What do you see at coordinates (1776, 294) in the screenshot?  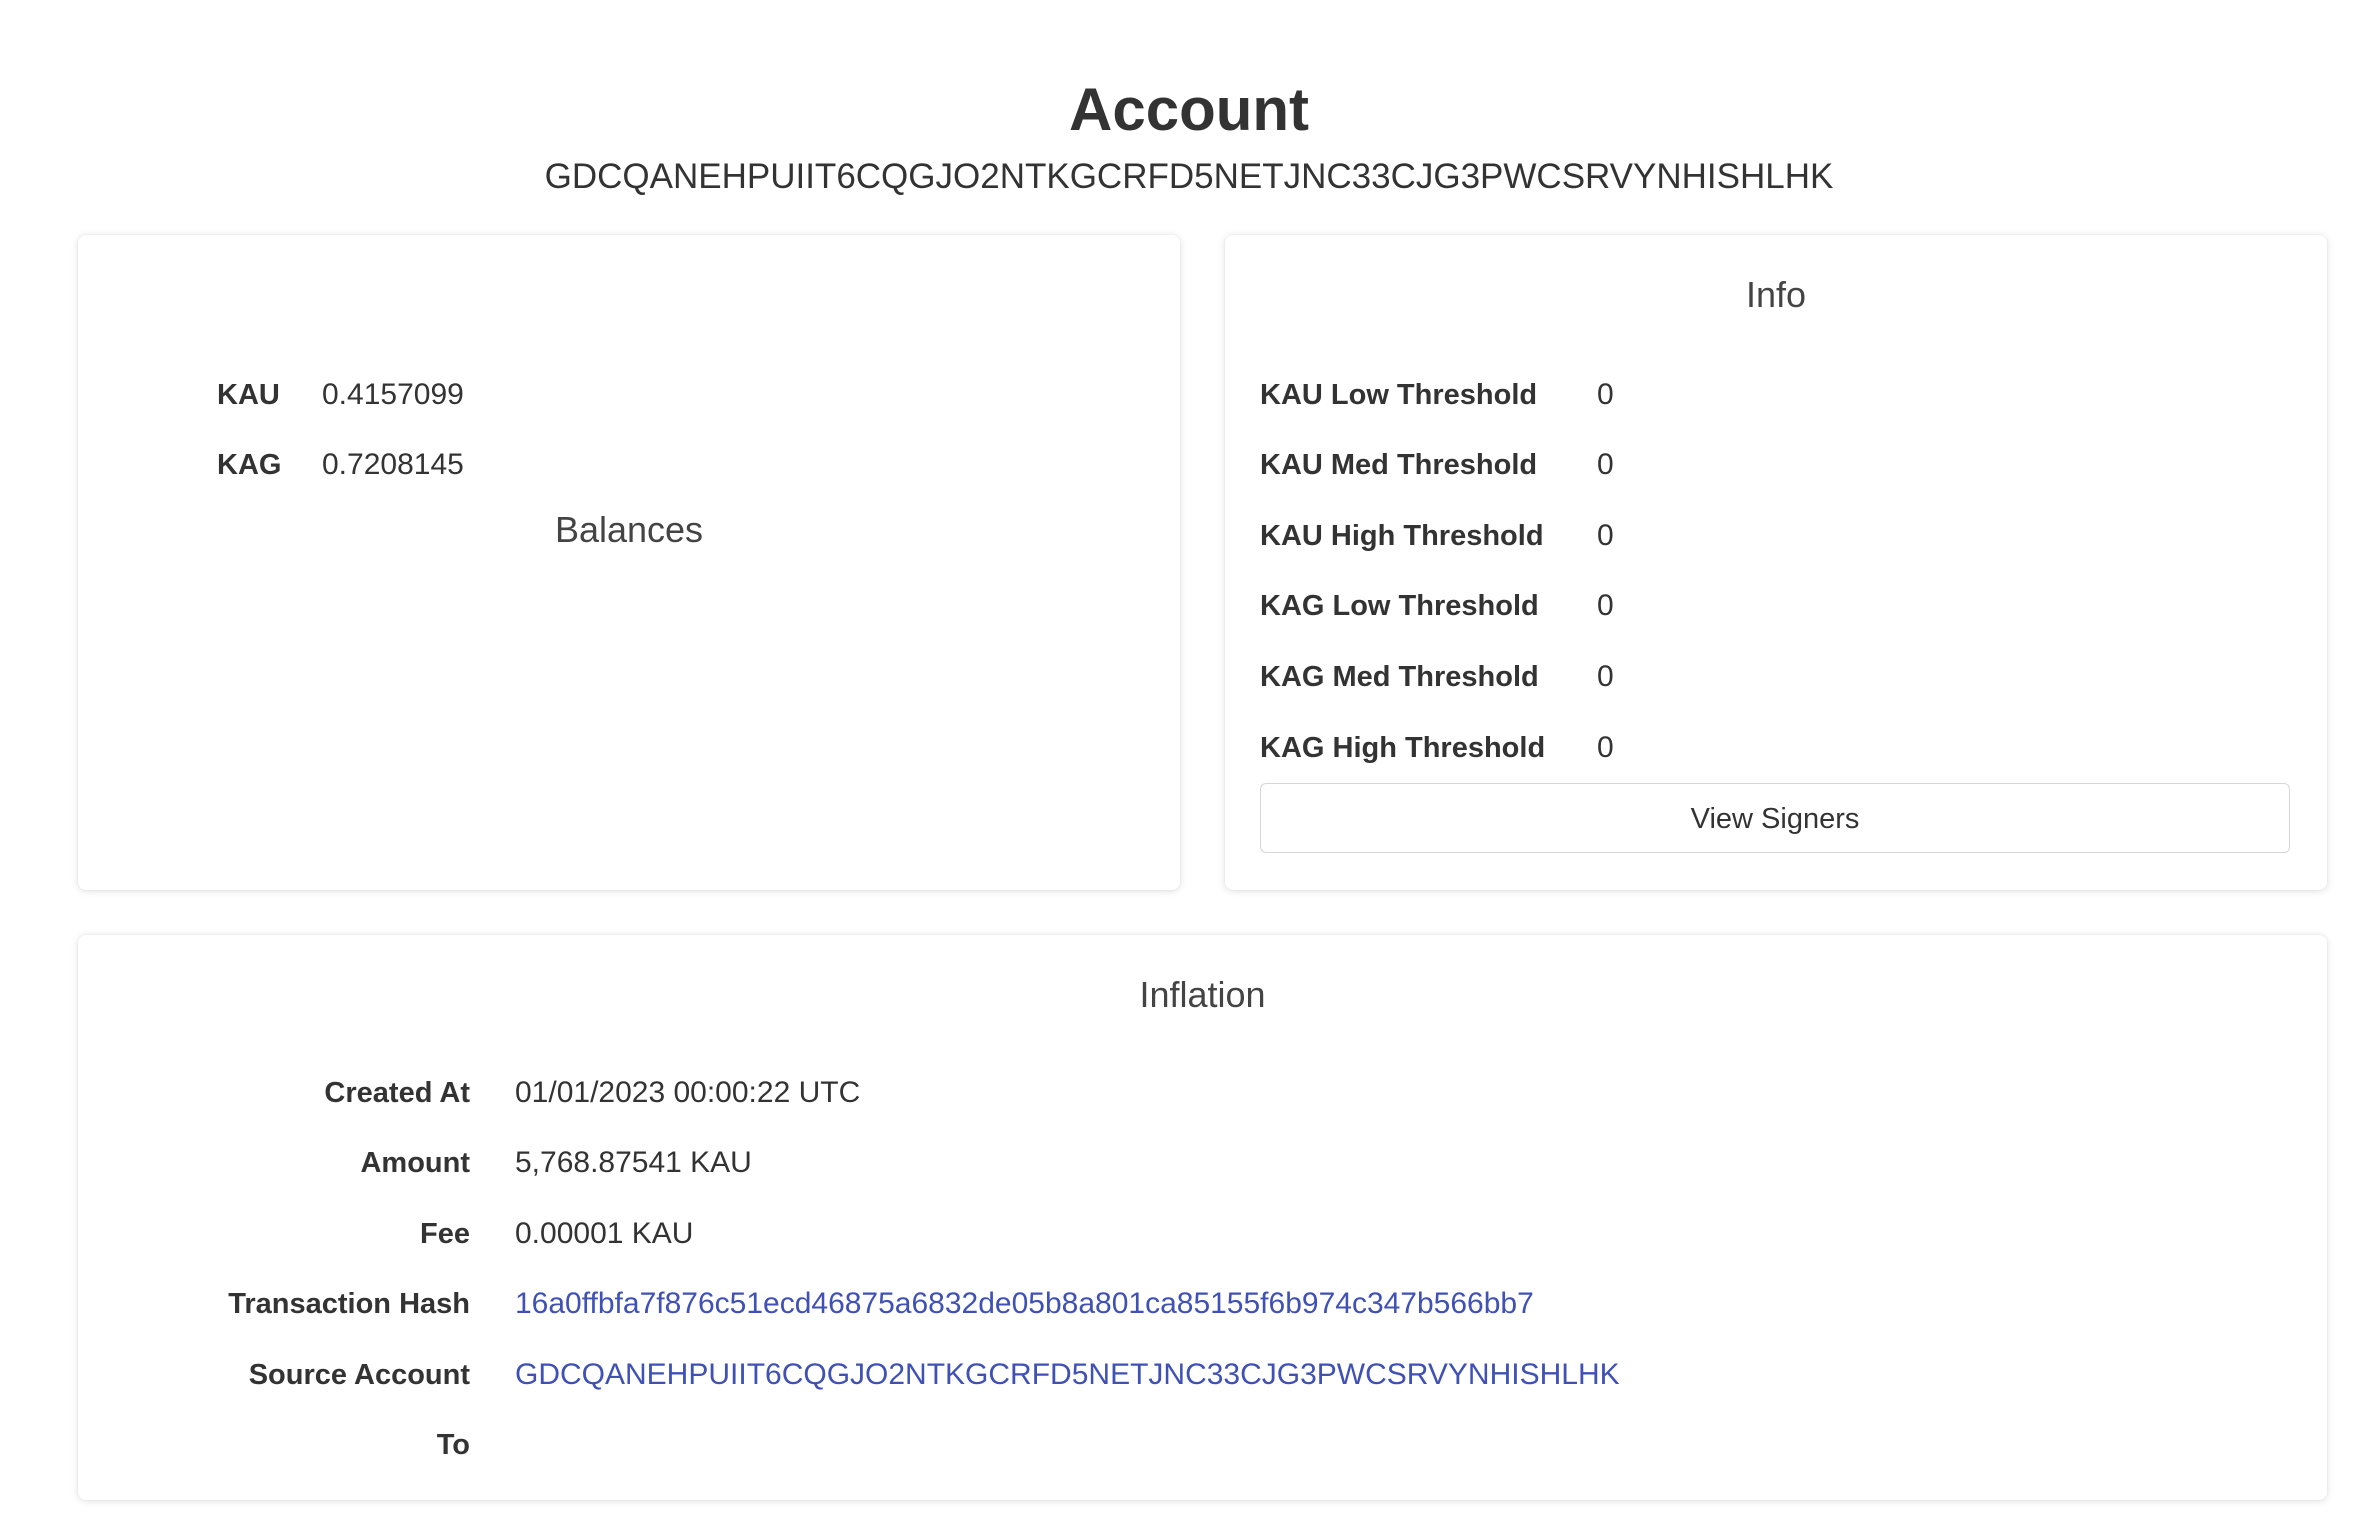 I see `info-title: Info` at bounding box center [1776, 294].